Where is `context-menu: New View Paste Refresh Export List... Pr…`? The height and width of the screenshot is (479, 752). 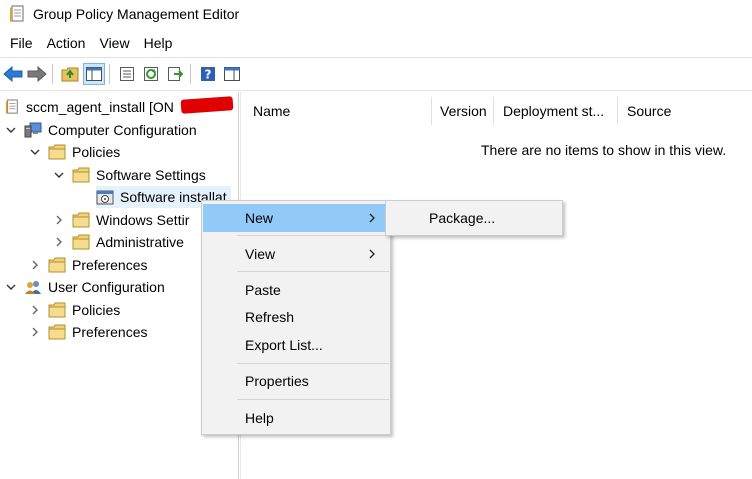
context-menu: New View Paste Refresh Export List... Pr… is located at coordinates (296, 317).